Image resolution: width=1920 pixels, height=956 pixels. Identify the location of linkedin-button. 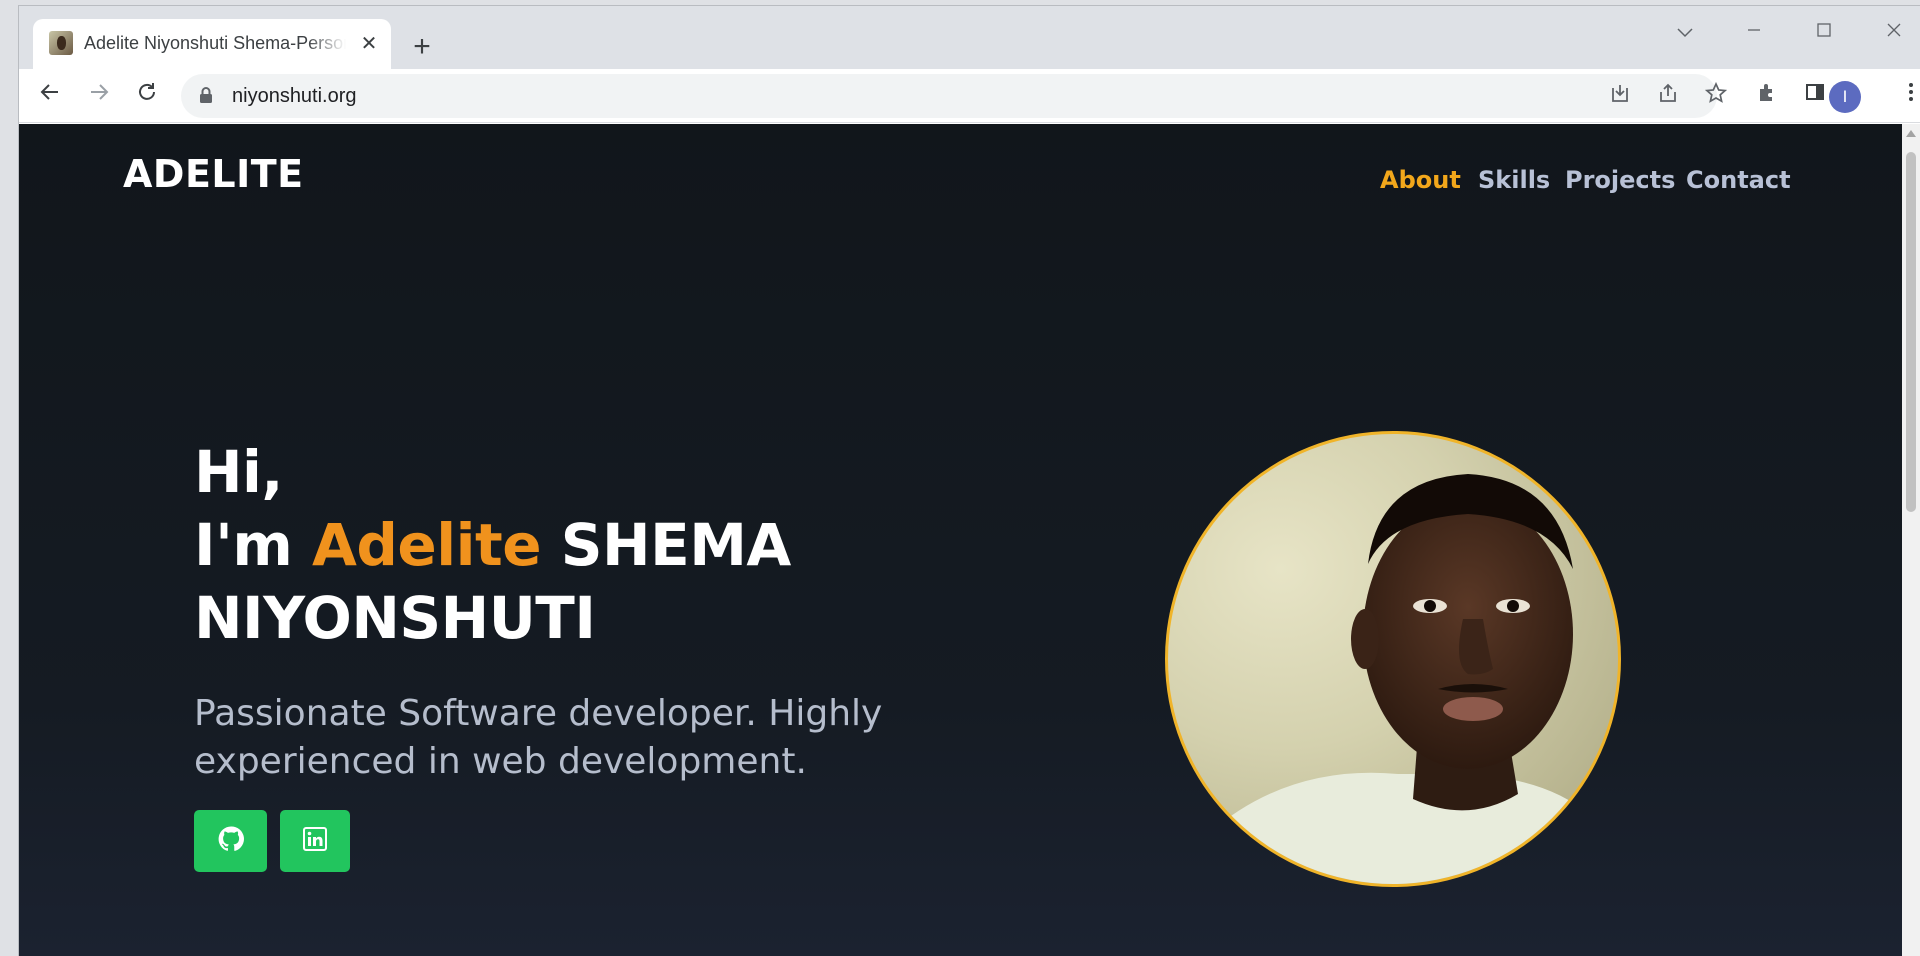
(315, 841).